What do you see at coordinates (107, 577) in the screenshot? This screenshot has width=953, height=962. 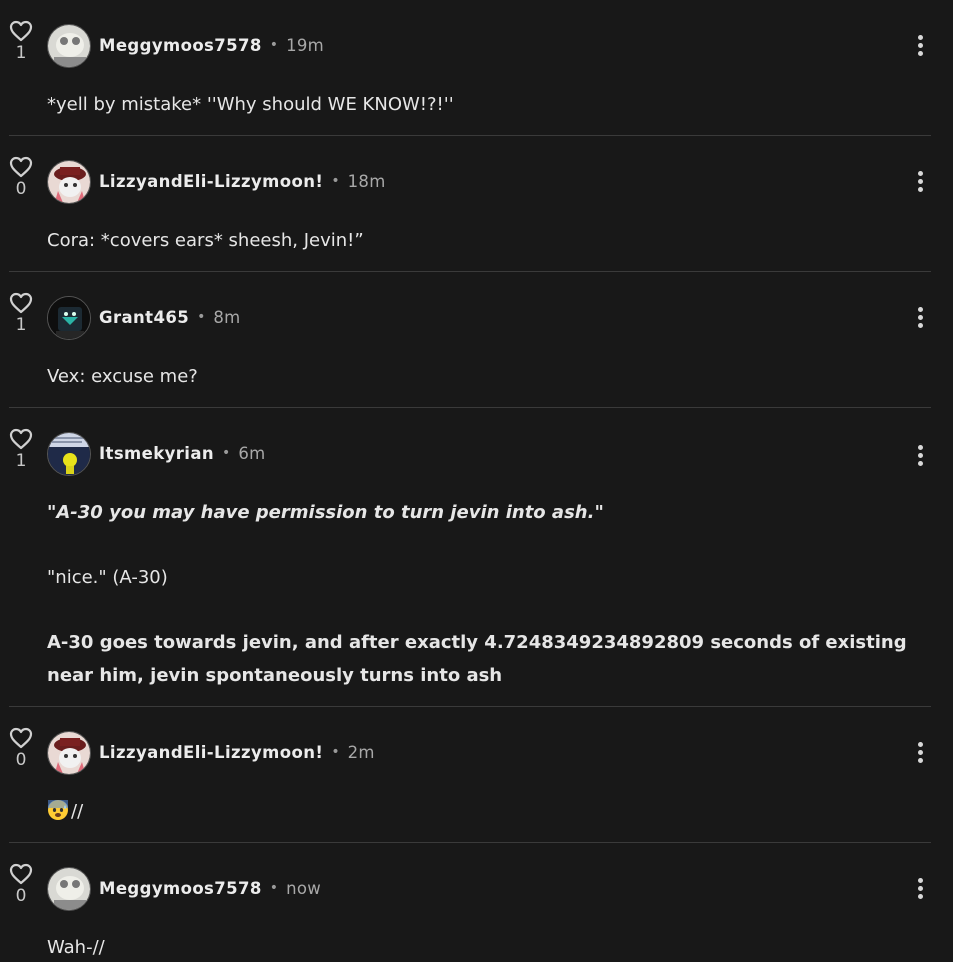 I see `comment-line: "nice." (A-30)` at bounding box center [107, 577].